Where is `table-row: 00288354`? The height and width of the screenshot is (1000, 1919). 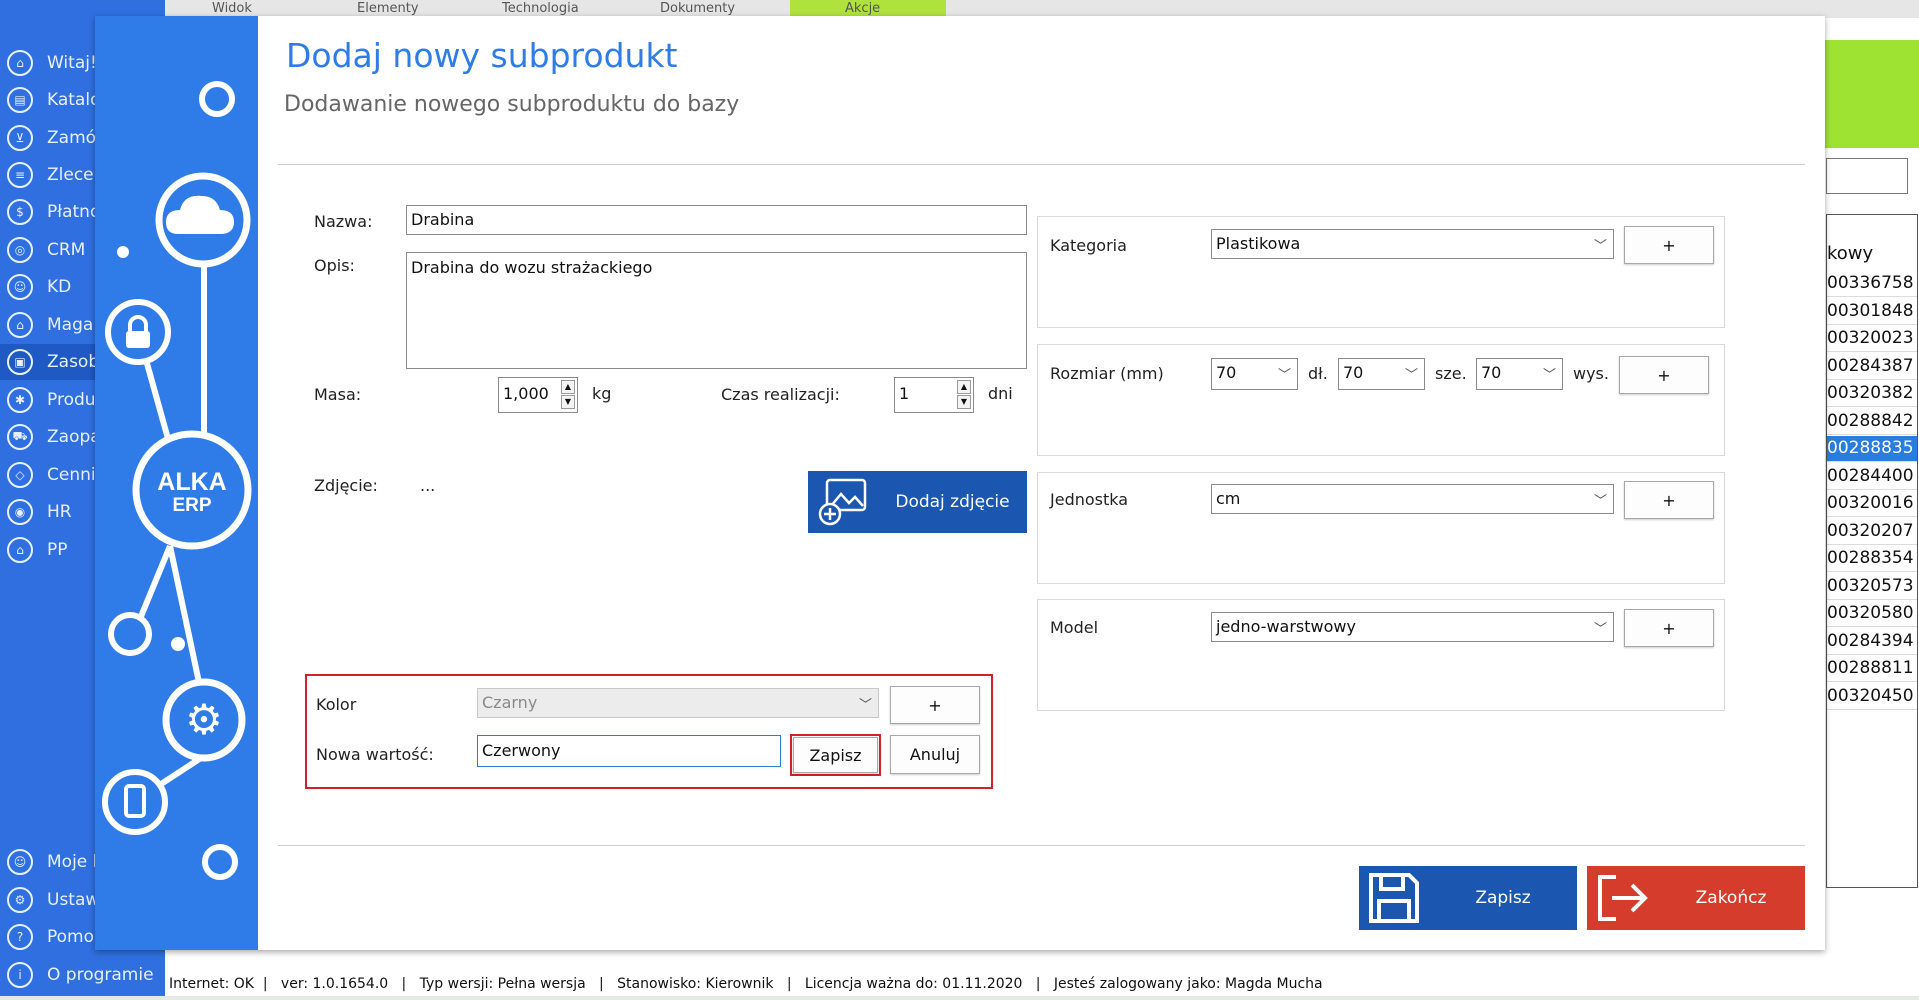 table-row: 00288354 is located at coordinates (1872, 559).